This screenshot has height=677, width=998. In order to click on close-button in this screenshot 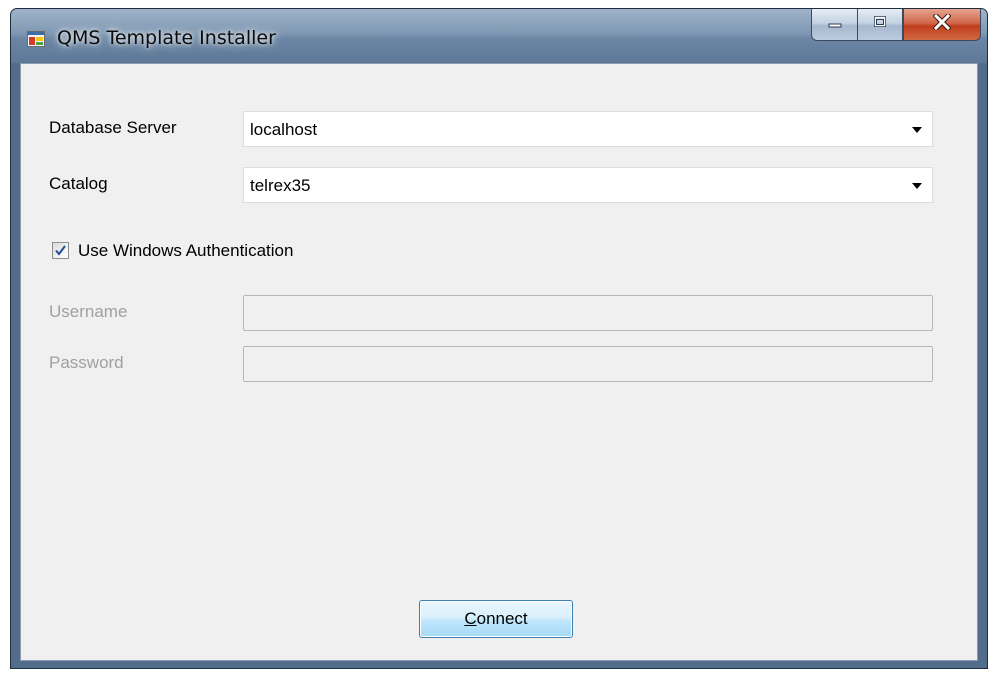, I will do `click(942, 25)`.